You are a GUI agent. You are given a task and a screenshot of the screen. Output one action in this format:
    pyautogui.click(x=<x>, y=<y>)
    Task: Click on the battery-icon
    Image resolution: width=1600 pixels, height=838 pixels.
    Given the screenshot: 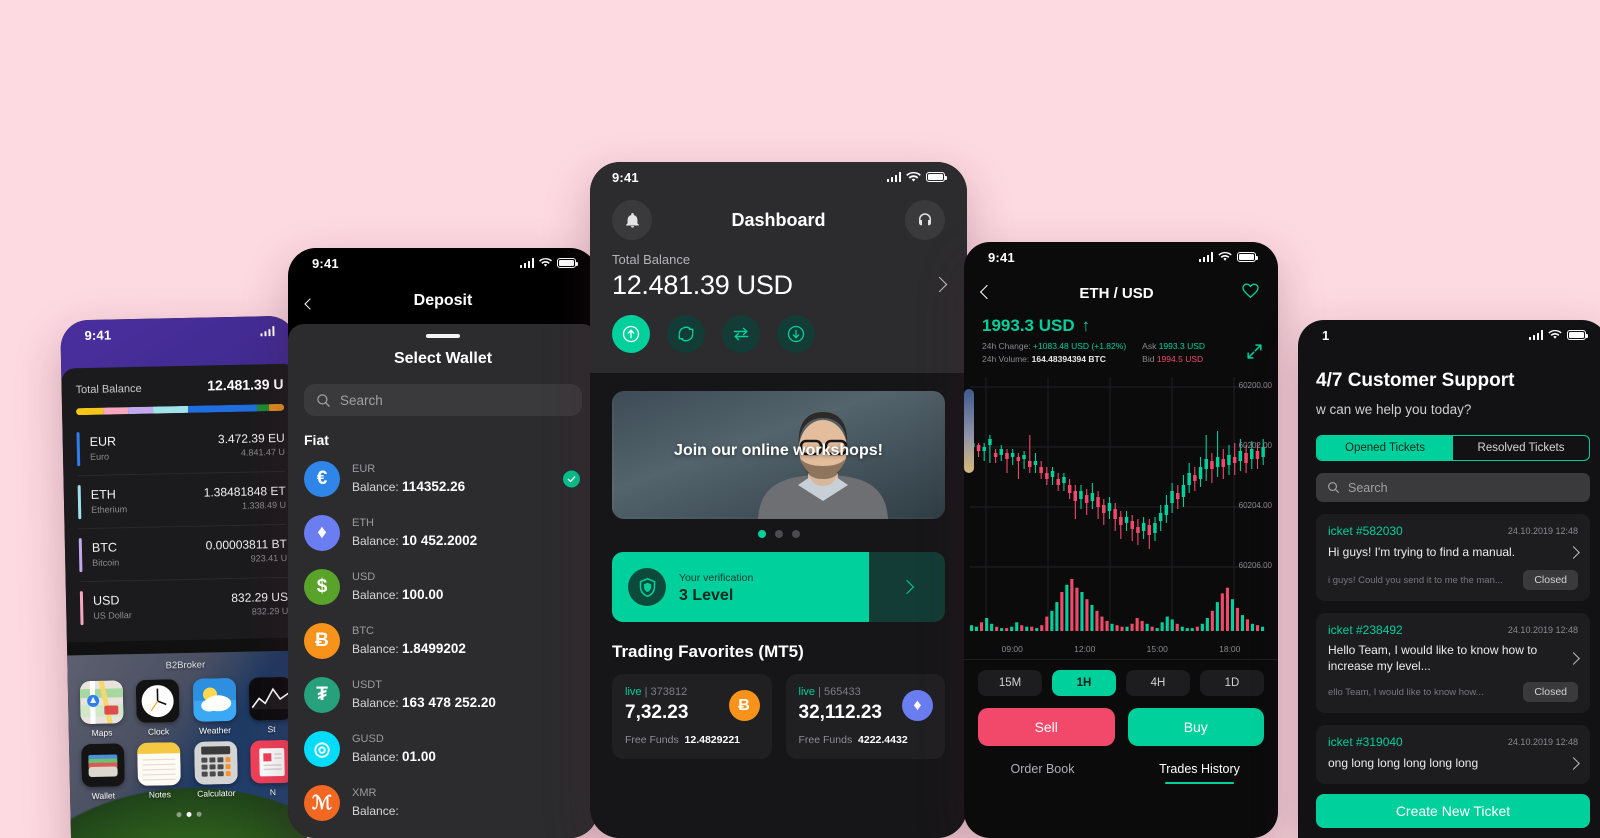 What is the action you would take?
    pyautogui.click(x=936, y=177)
    